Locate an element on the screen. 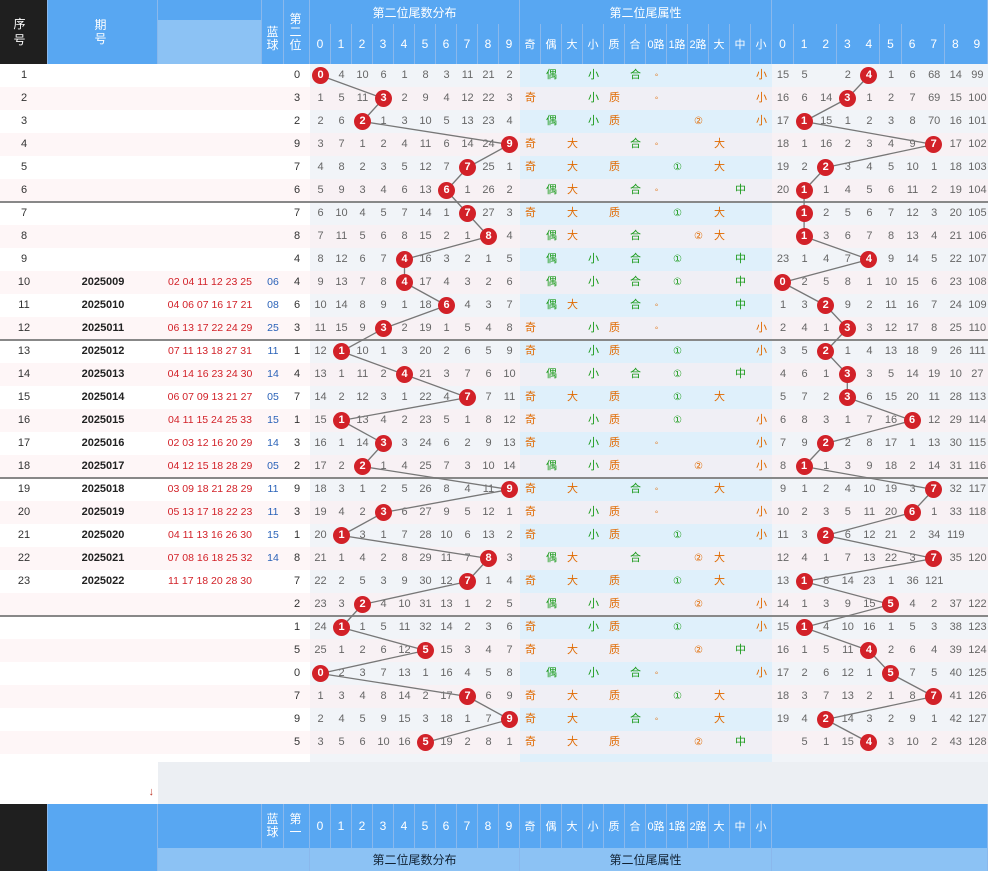 Image resolution: width=988 pixels, height=871 pixels. attr-header-9: 大 is located at coordinates (719, 44).